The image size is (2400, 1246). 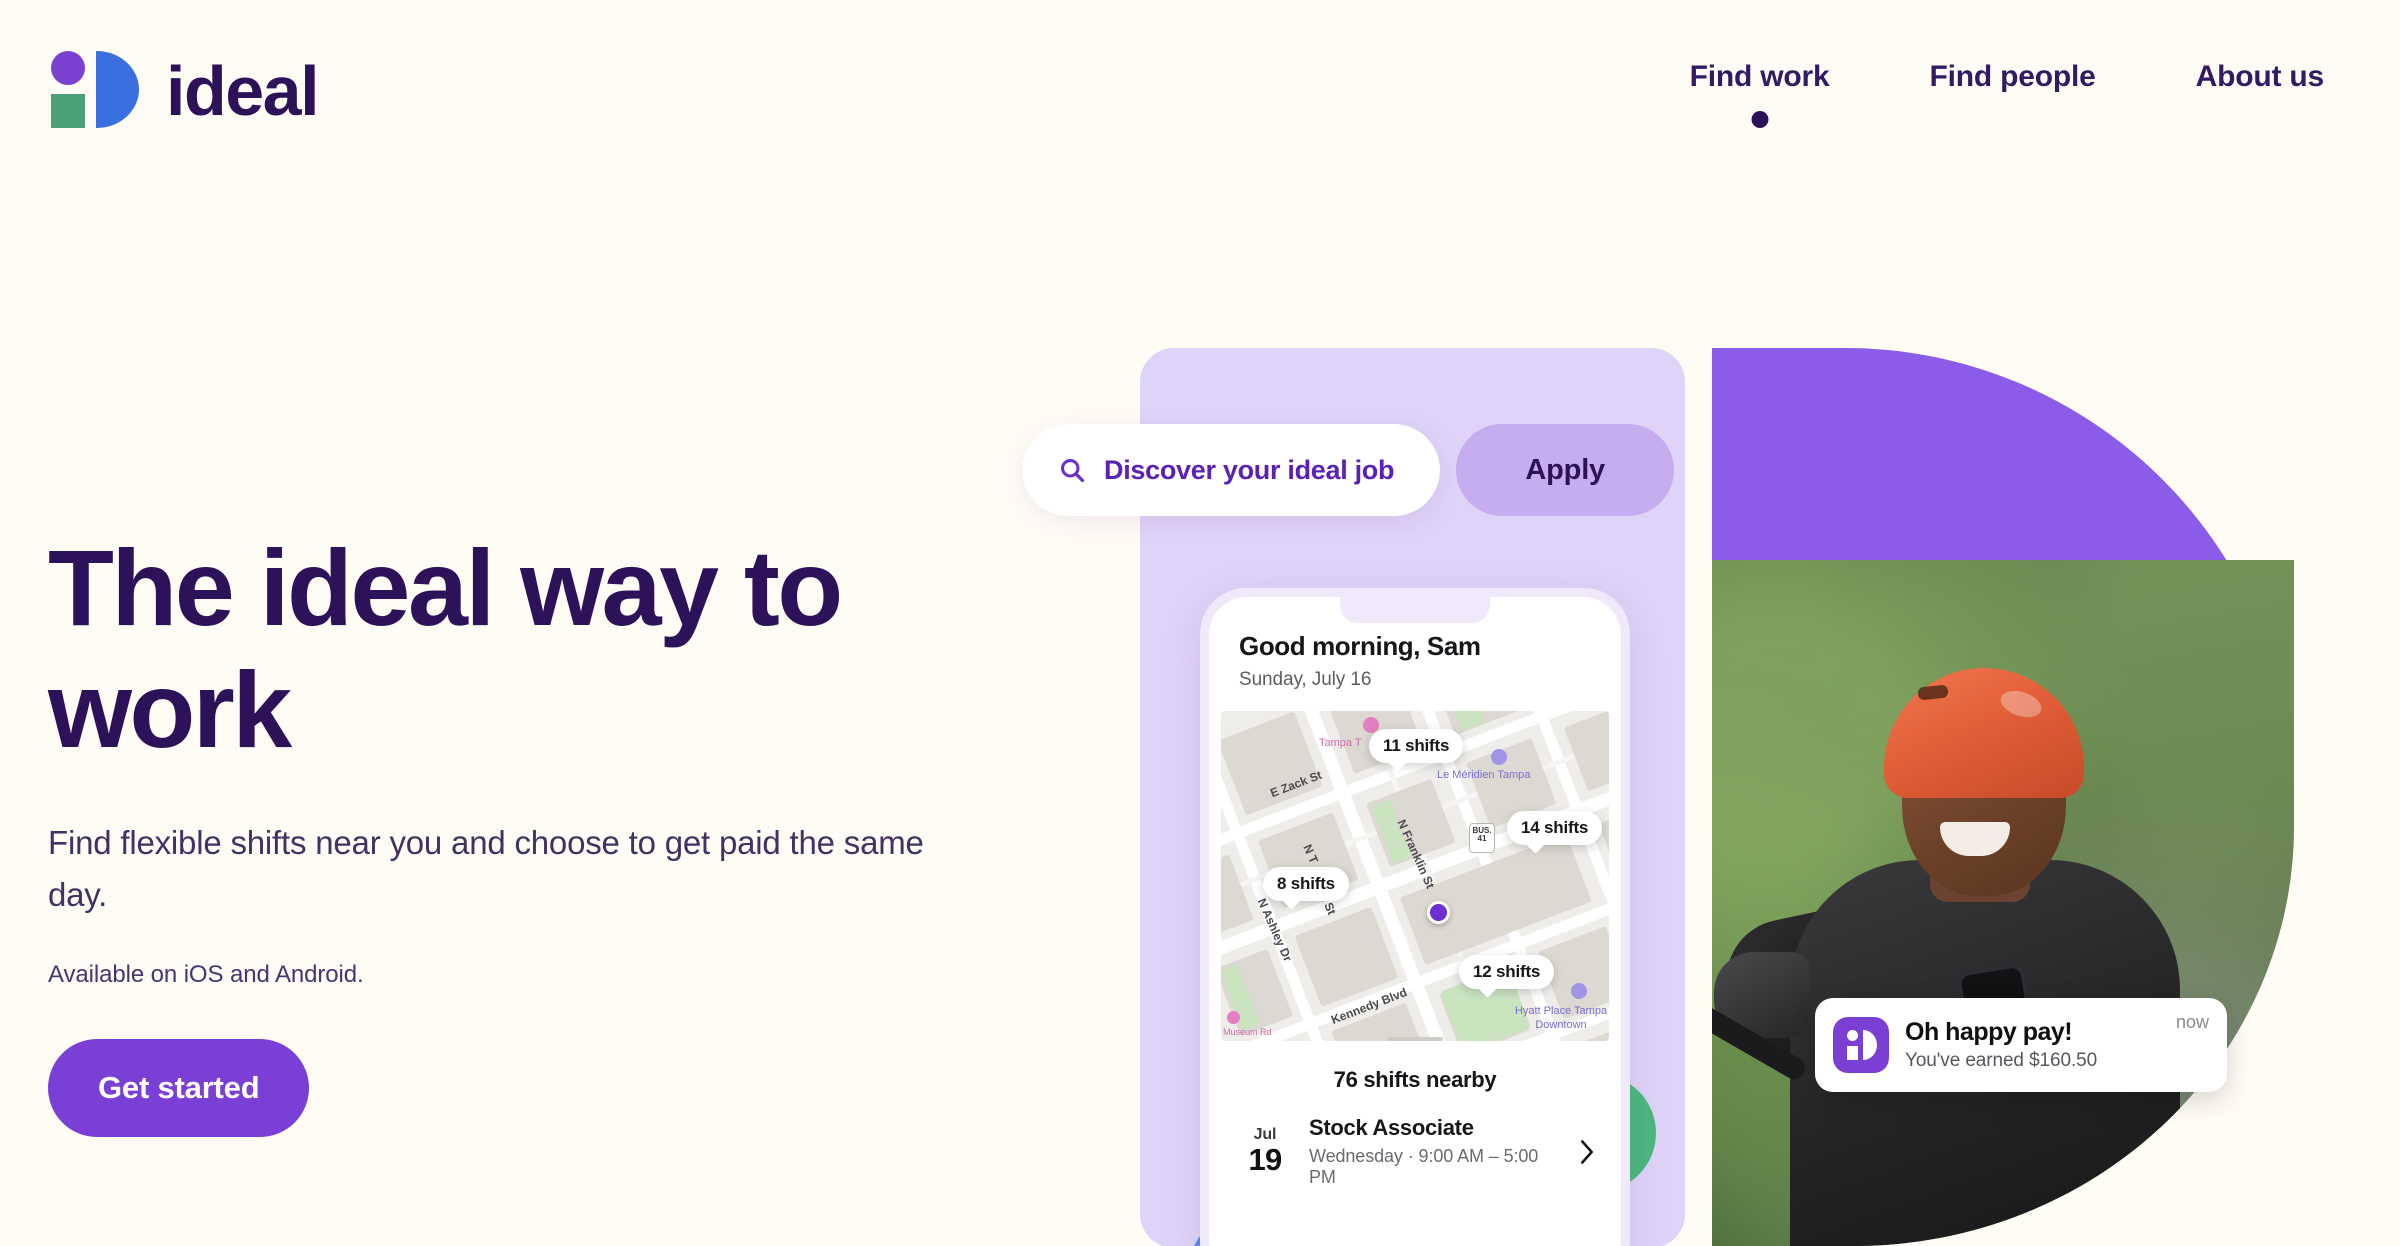 I want to click on logo-square-icon, so click(x=68, y=111).